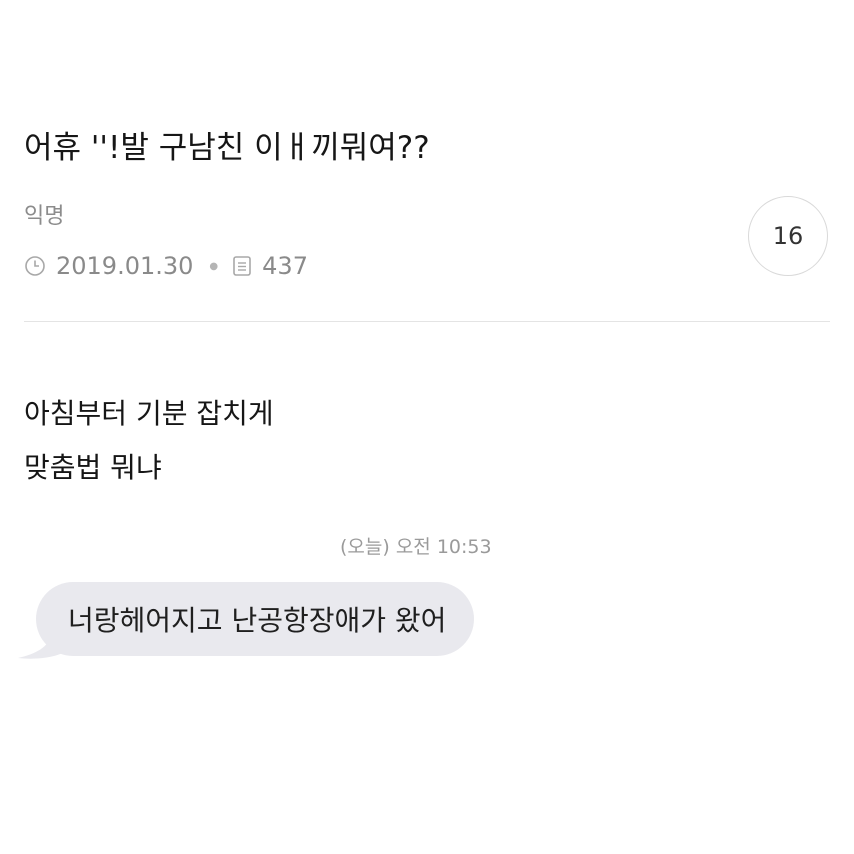 The height and width of the screenshot is (854, 854). What do you see at coordinates (149, 413) in the screenshot?
I see `post-body-line: 아침부터 기분 잡치게` at bounding box center [149, 413].